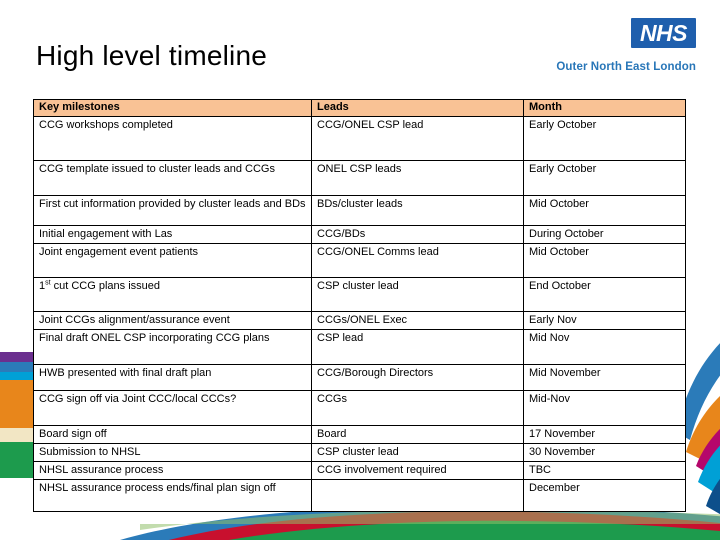 The height and width of the screenshot is (545, 720). What do you see at coordinates (604, 294) in the screenshot?
I see `cell-month: End October` at bounding box center [604, 294].